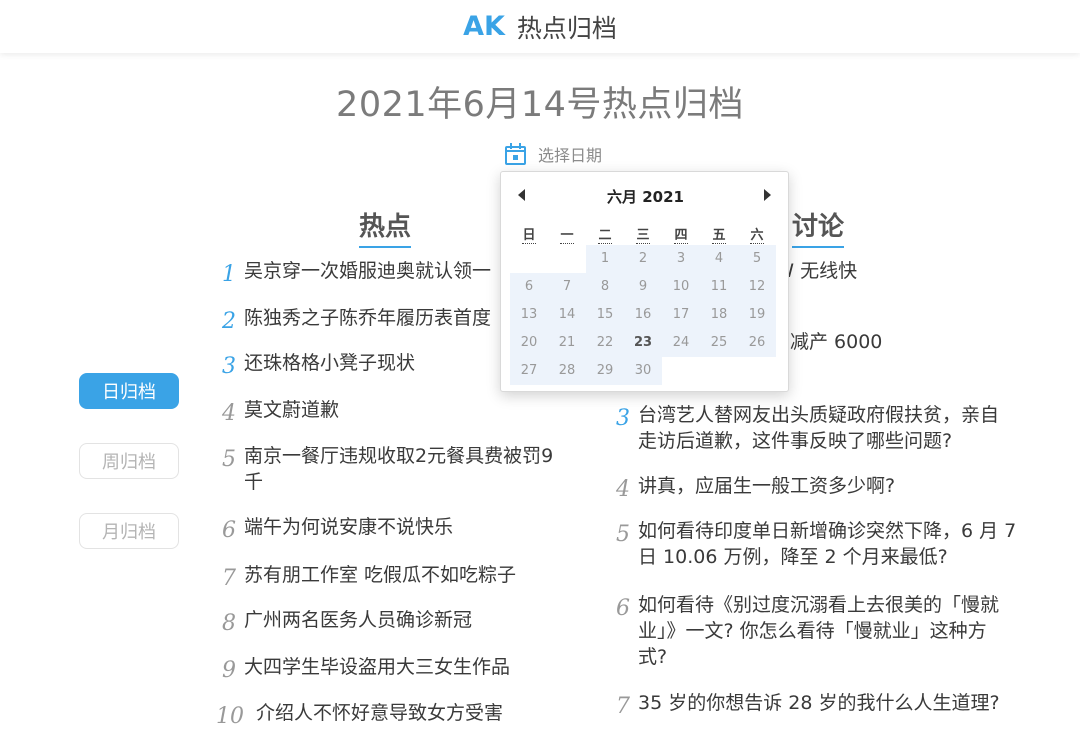  I want to click on calendar-icon, so click(515, 154).